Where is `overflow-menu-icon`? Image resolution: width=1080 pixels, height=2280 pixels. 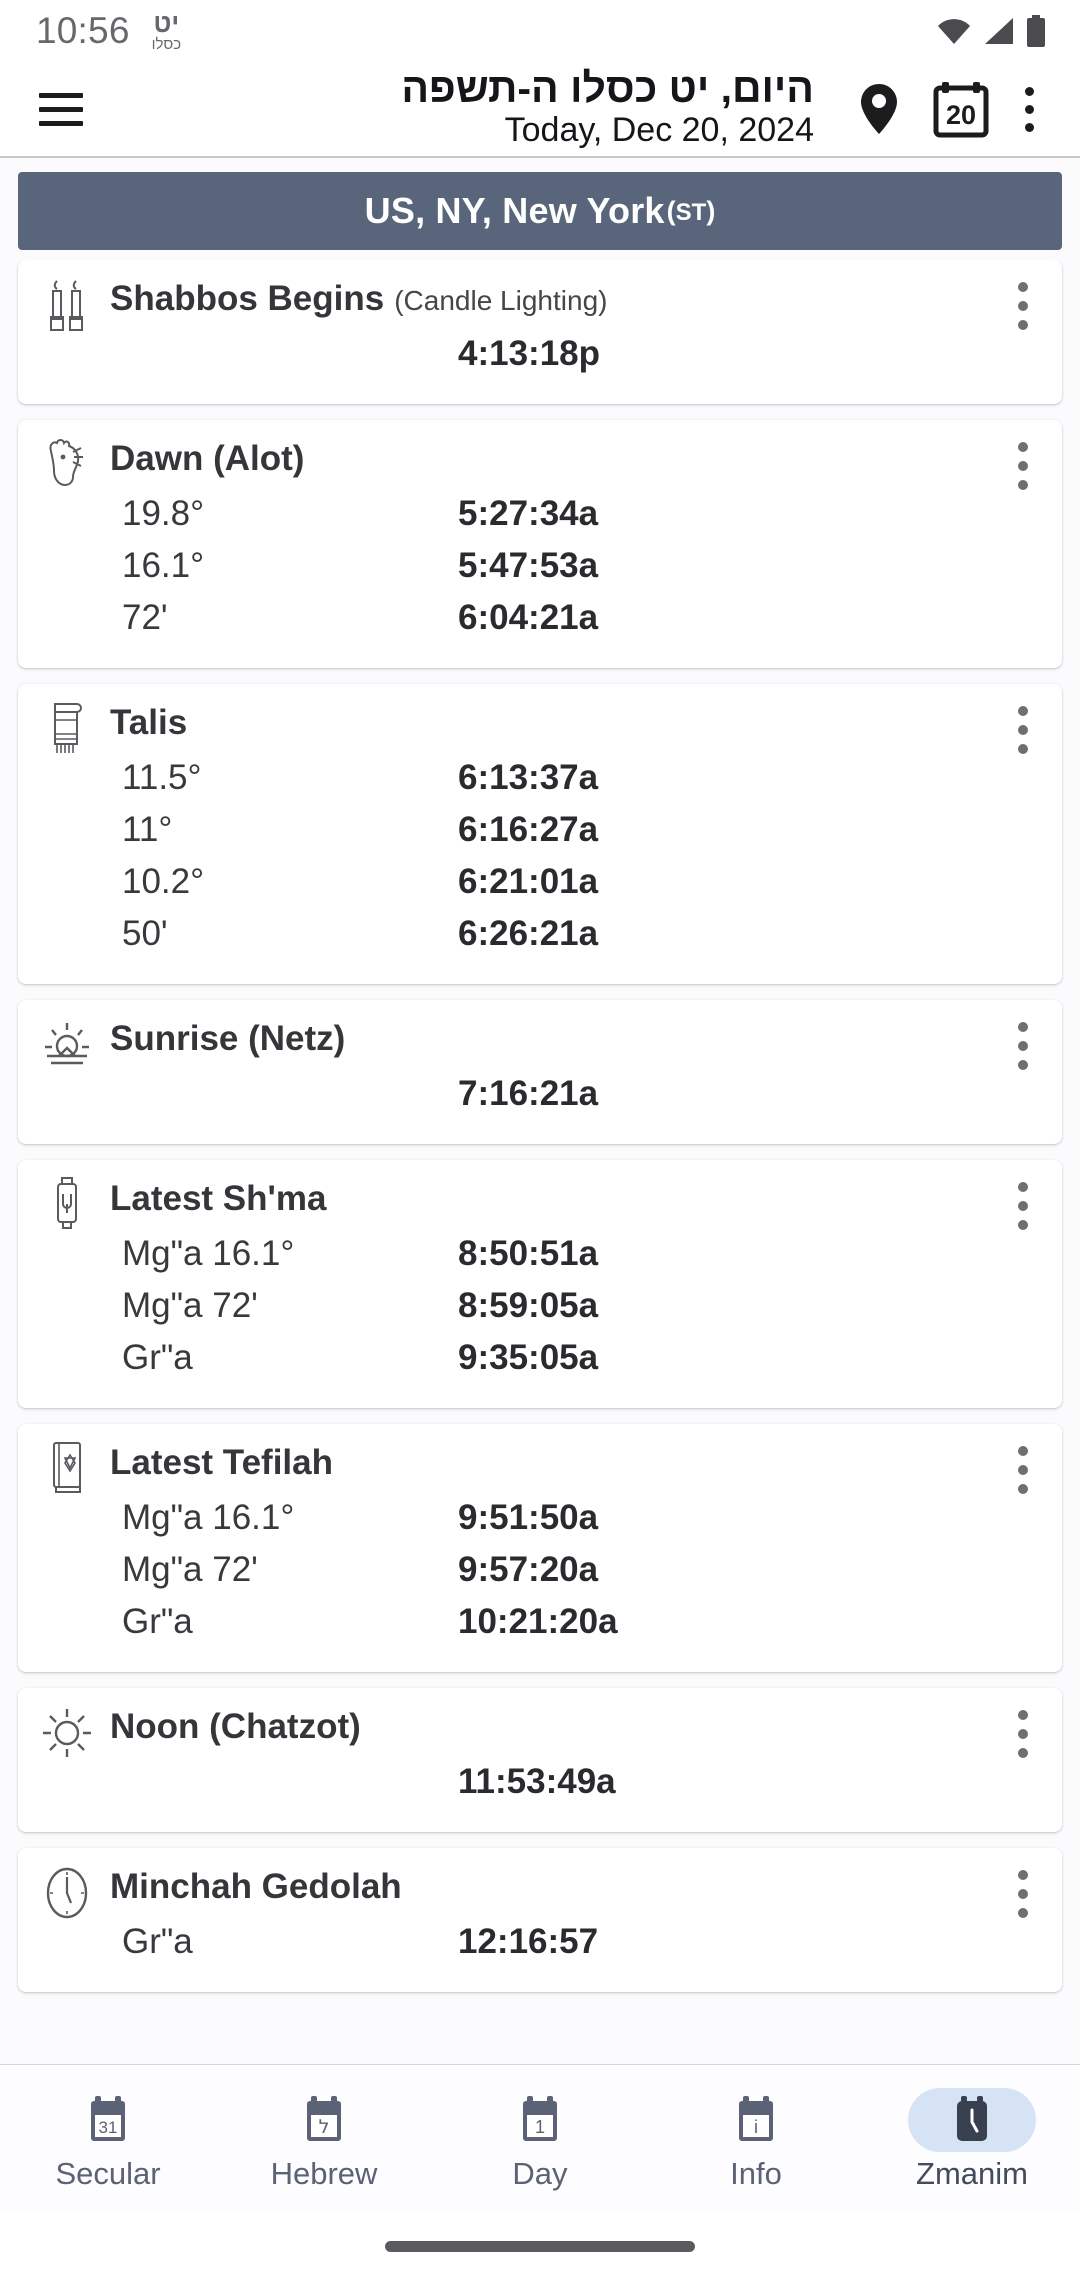 overflow-menu-icon is located at coordinates (1029, 109).